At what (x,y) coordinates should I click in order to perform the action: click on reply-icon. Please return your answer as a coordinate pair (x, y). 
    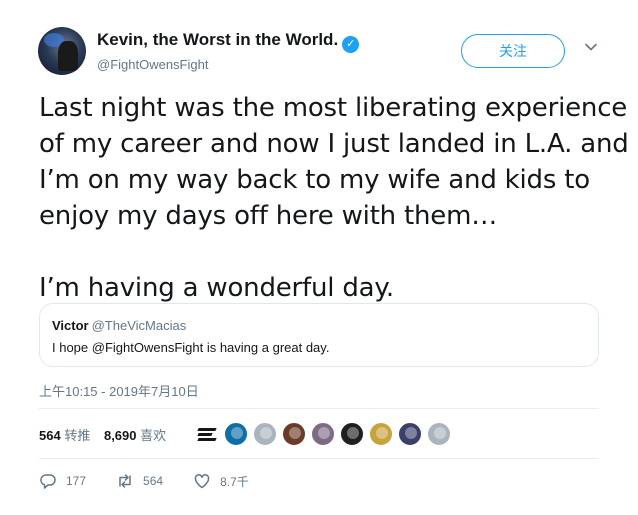
    Looking at the image, I should click on (48, 481).